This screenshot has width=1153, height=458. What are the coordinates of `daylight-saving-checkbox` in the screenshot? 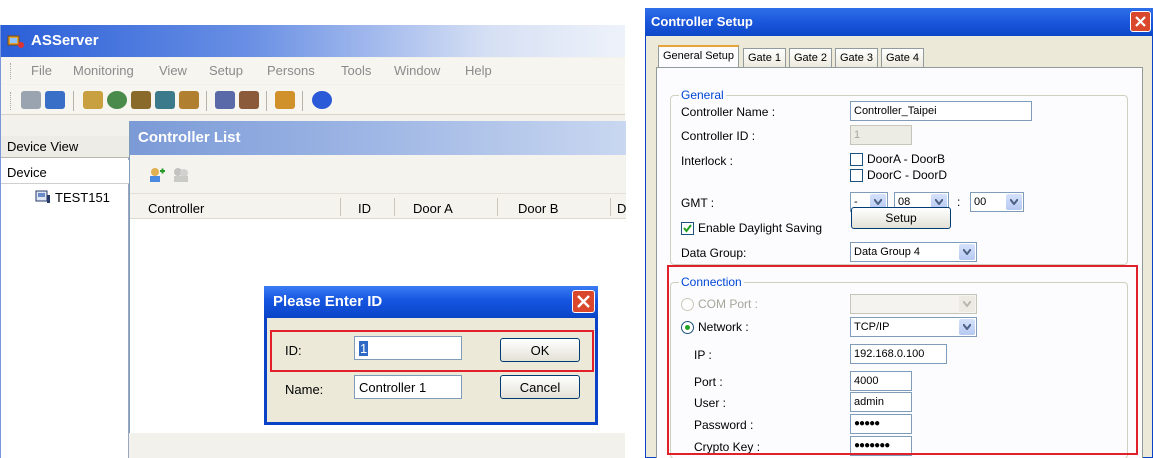 It's located at (687, 228).